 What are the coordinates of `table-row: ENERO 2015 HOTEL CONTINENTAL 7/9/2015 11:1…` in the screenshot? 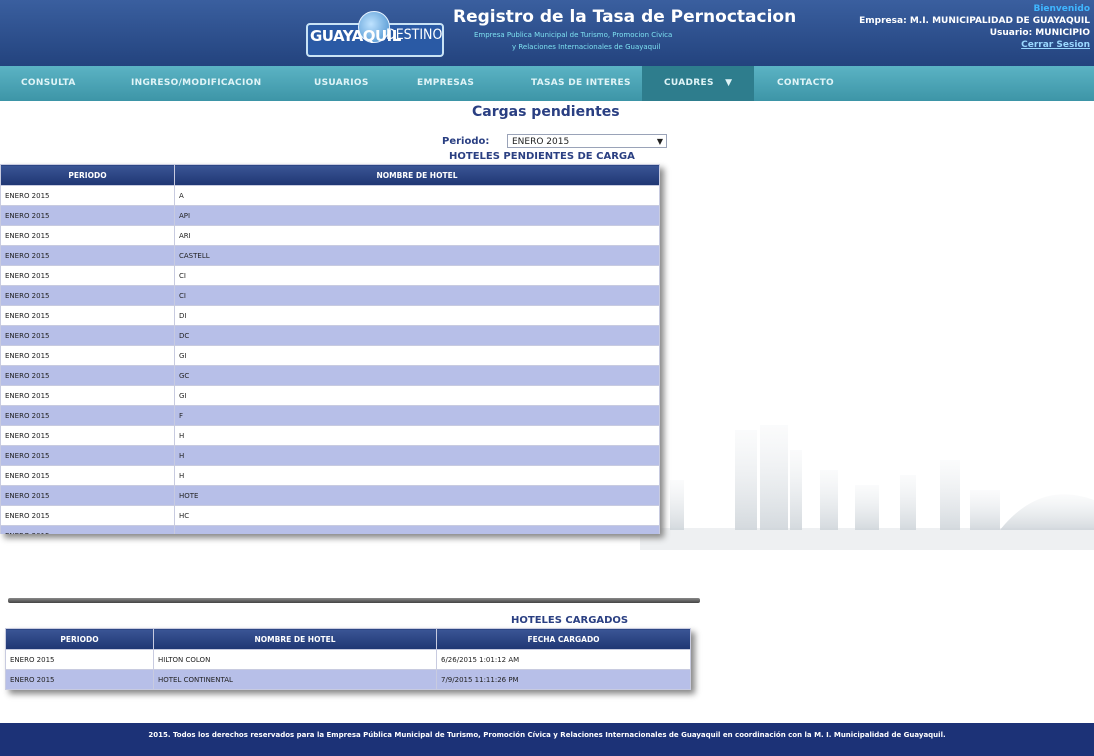 It's located at (348, 679).